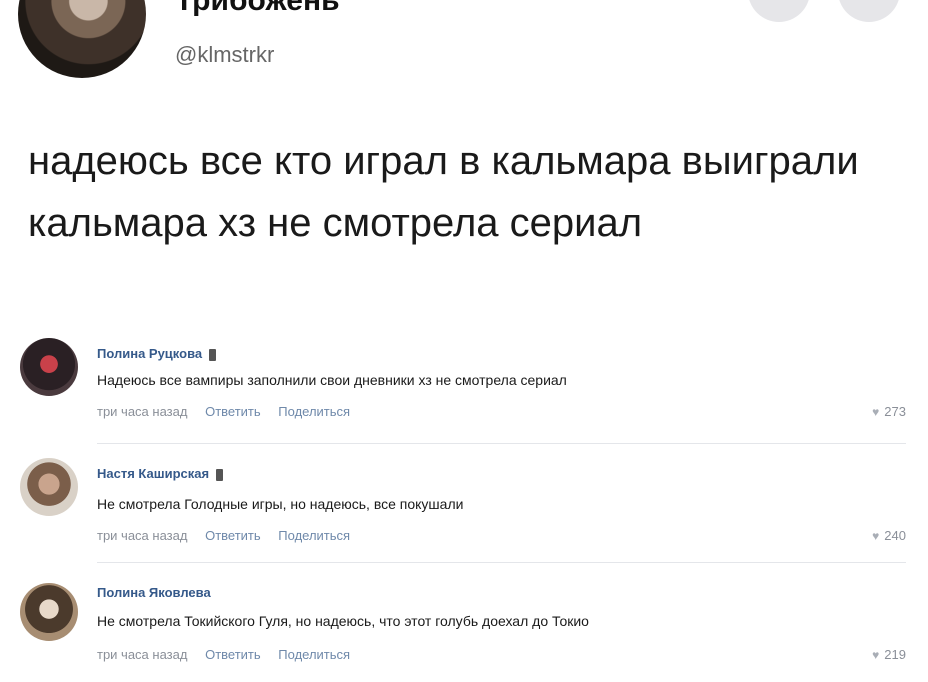 This screenshot has height=682, width=928. Describe the element at coordinates (257, 9) in the screenshot. I see `author-name: Трибожень` at that location.